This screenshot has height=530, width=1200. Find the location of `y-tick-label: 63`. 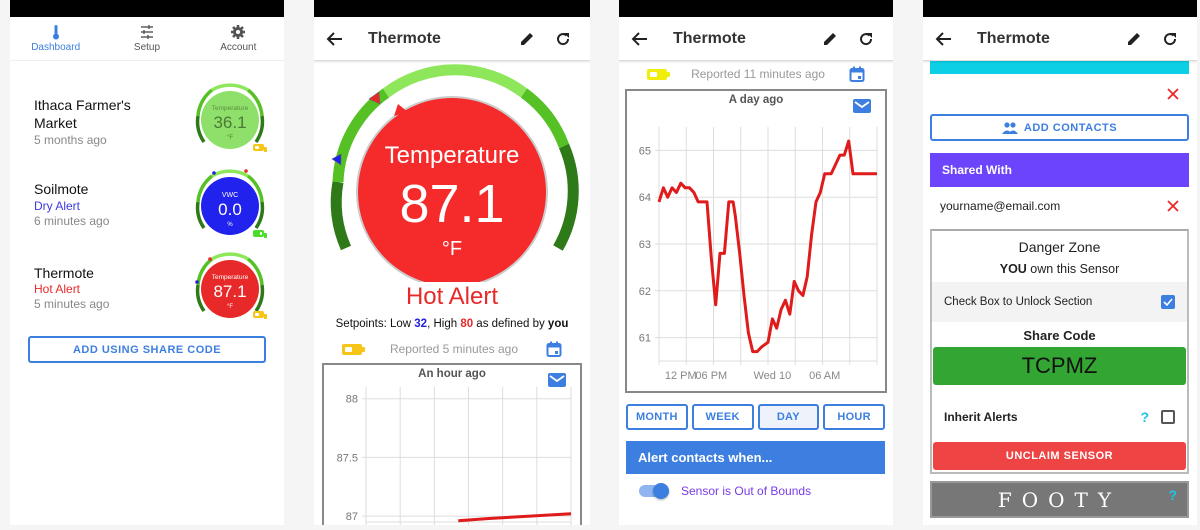

y-tick-label: 63 is located at coordinates (645, 245).